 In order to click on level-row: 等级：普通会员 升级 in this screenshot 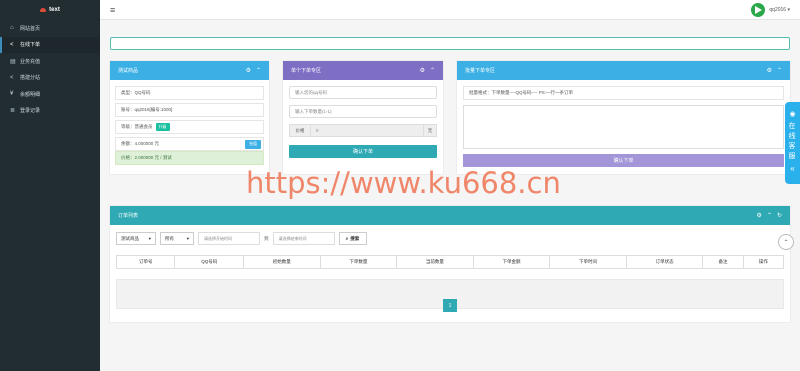, I will do `click(189, 127)`.